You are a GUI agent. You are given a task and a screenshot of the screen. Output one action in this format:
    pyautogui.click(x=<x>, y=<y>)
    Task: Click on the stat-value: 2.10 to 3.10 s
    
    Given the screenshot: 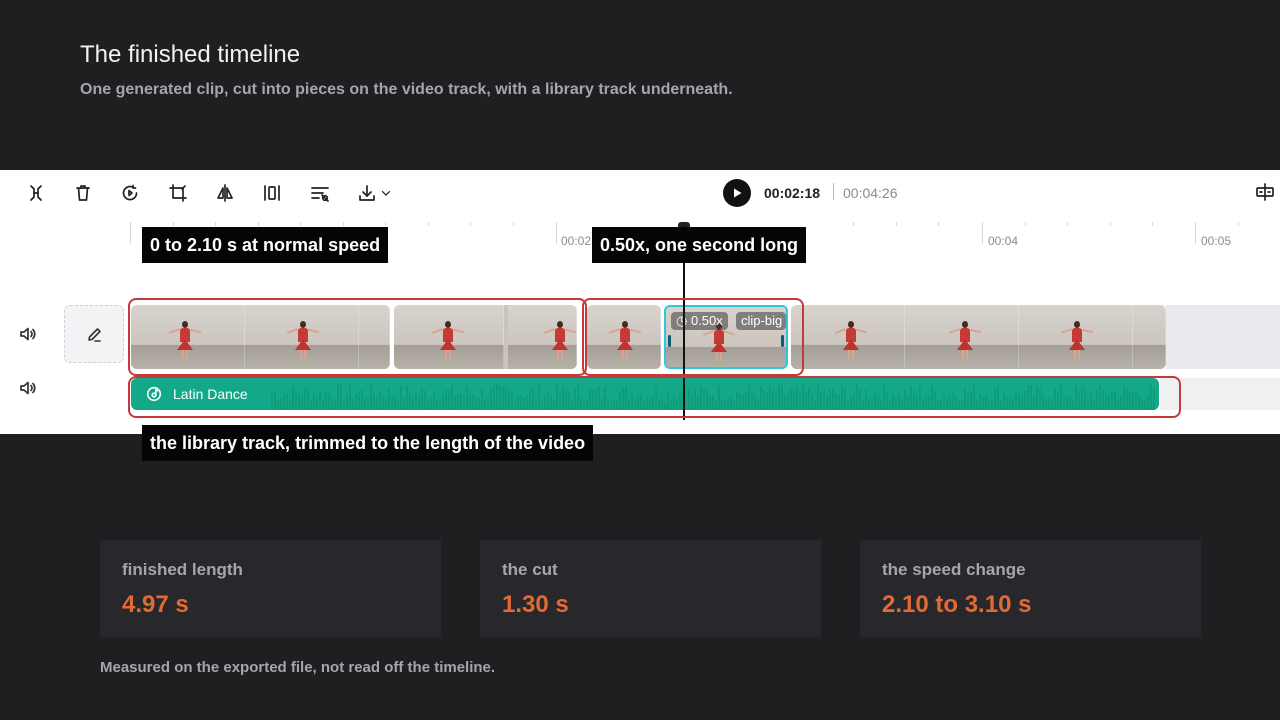 What is the action you would take?
    pyautogui.click(x=957, y=604)
    